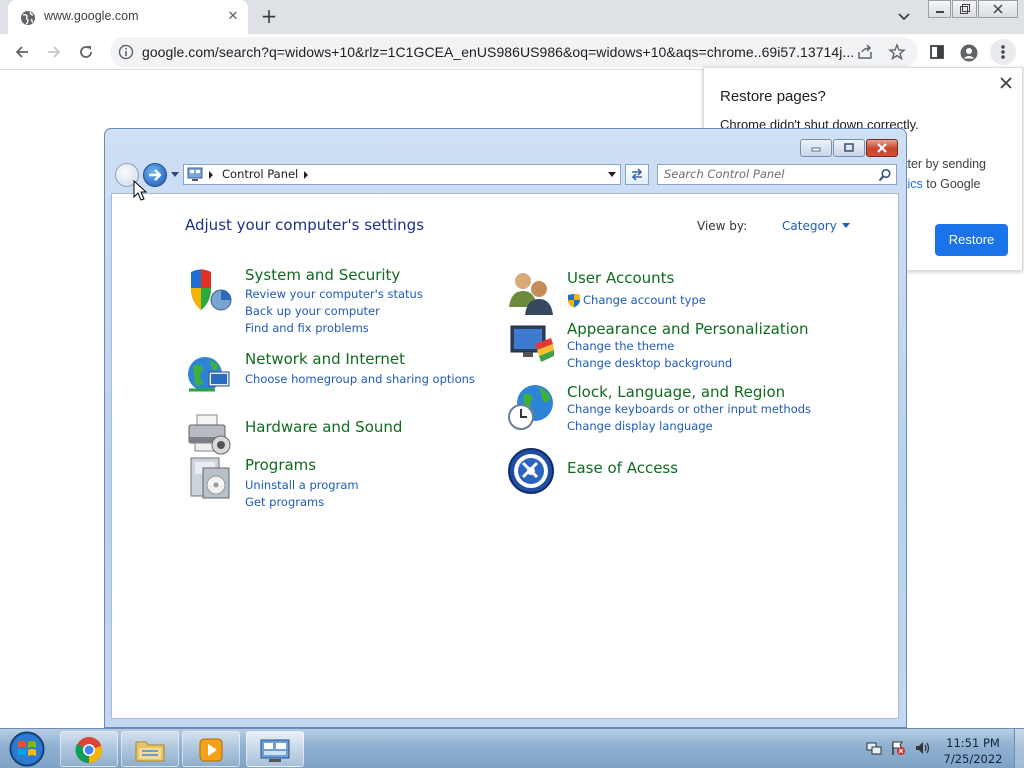 The width and height of the screenshot is (1024, 768). What do you see at coordinates (269, 17) in the screenshot?
I see `new-tab-button: +` at bounding box center [269, 17].